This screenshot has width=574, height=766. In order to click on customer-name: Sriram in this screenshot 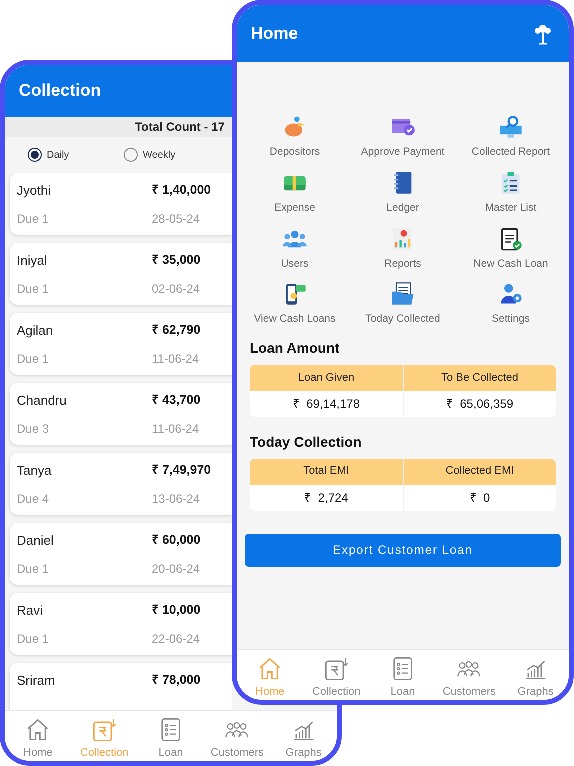, I will do `click(36, 681)`.